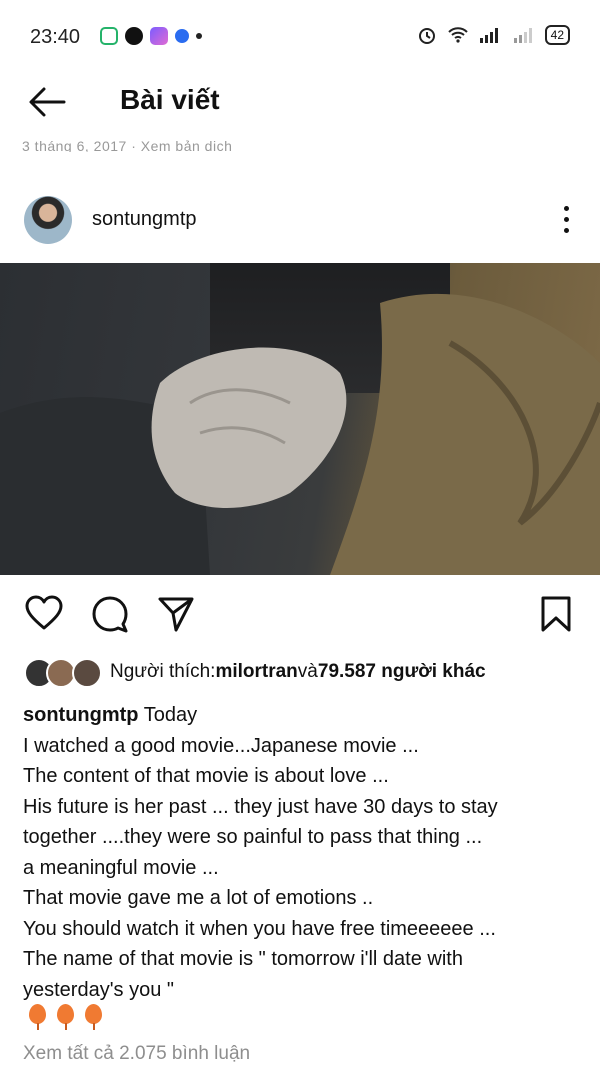 The height and width of the screenshot is (1078, 600). I want to click on post-actions, so click(300, 616).